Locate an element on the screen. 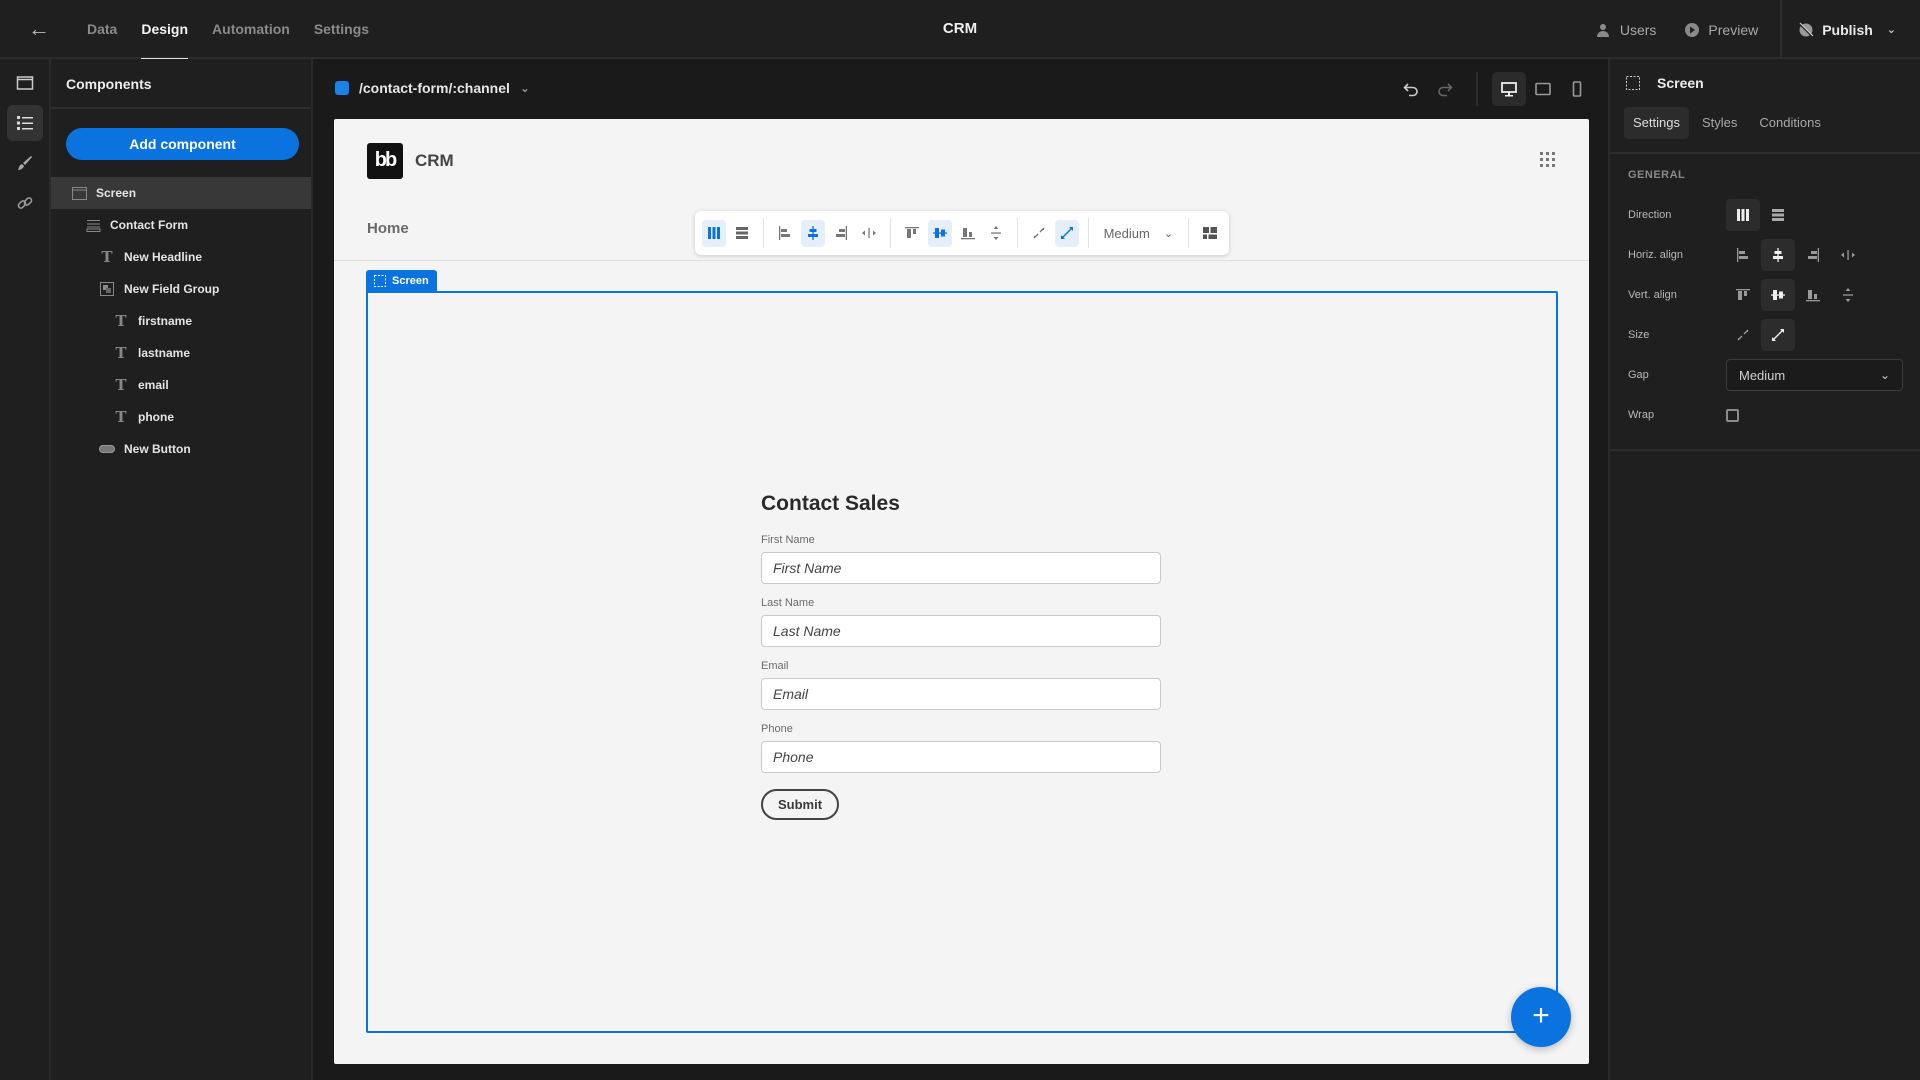 This screenshot has height=1080, width=1920. device-tablet-button is located at coordinates (1543, 89).